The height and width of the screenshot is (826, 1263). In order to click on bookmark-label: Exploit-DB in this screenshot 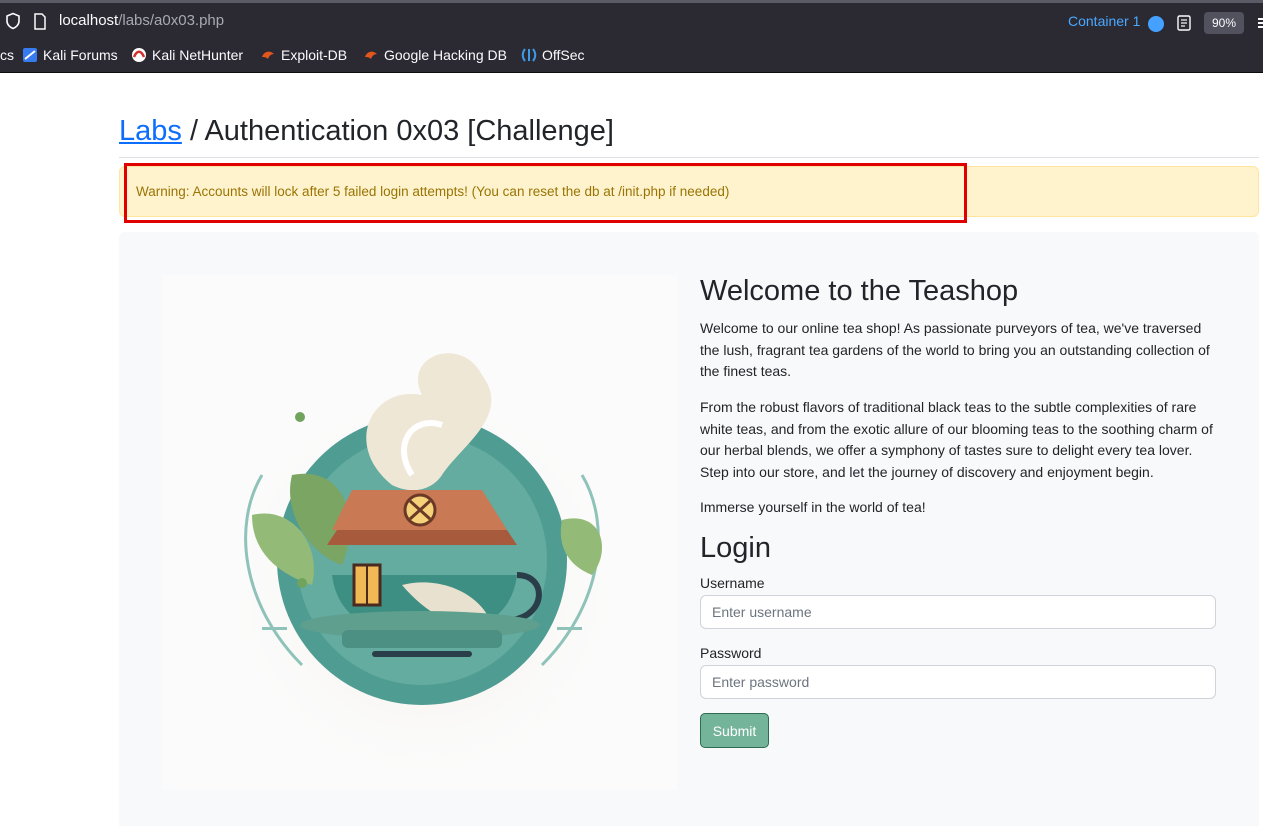, I will do `click(314, 55)`.